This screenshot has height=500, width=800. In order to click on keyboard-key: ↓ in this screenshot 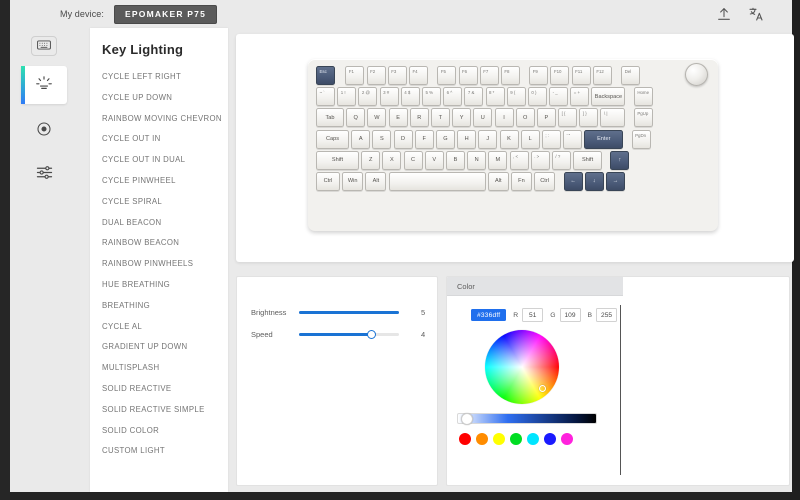, I will do `click(594, 181)`.